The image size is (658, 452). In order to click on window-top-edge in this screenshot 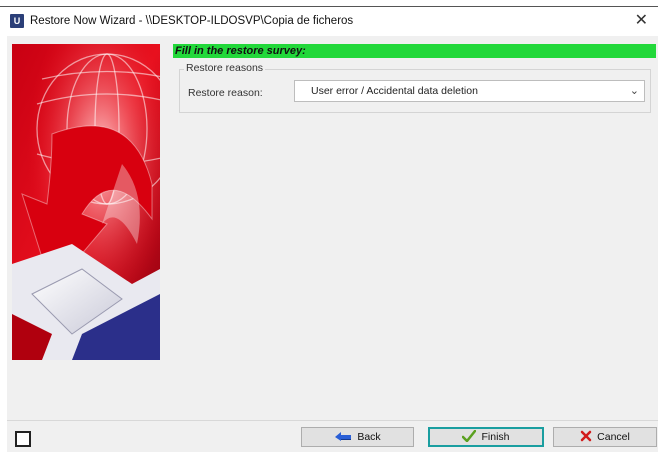, I will do `click(329, 3)`.